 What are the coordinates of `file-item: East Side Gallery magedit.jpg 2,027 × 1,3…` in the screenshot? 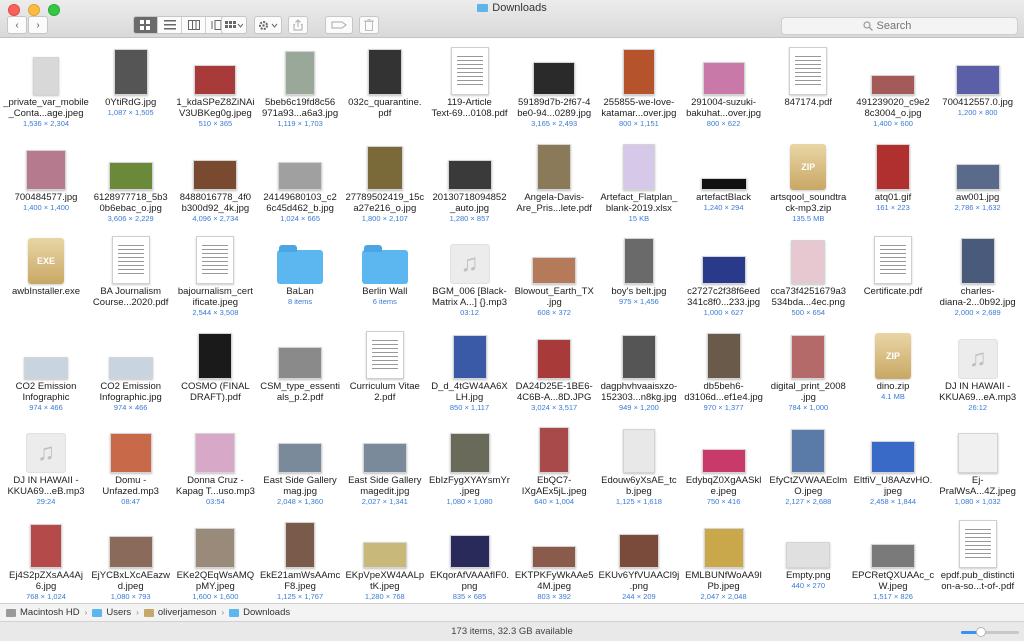 It's located at (385, 463).